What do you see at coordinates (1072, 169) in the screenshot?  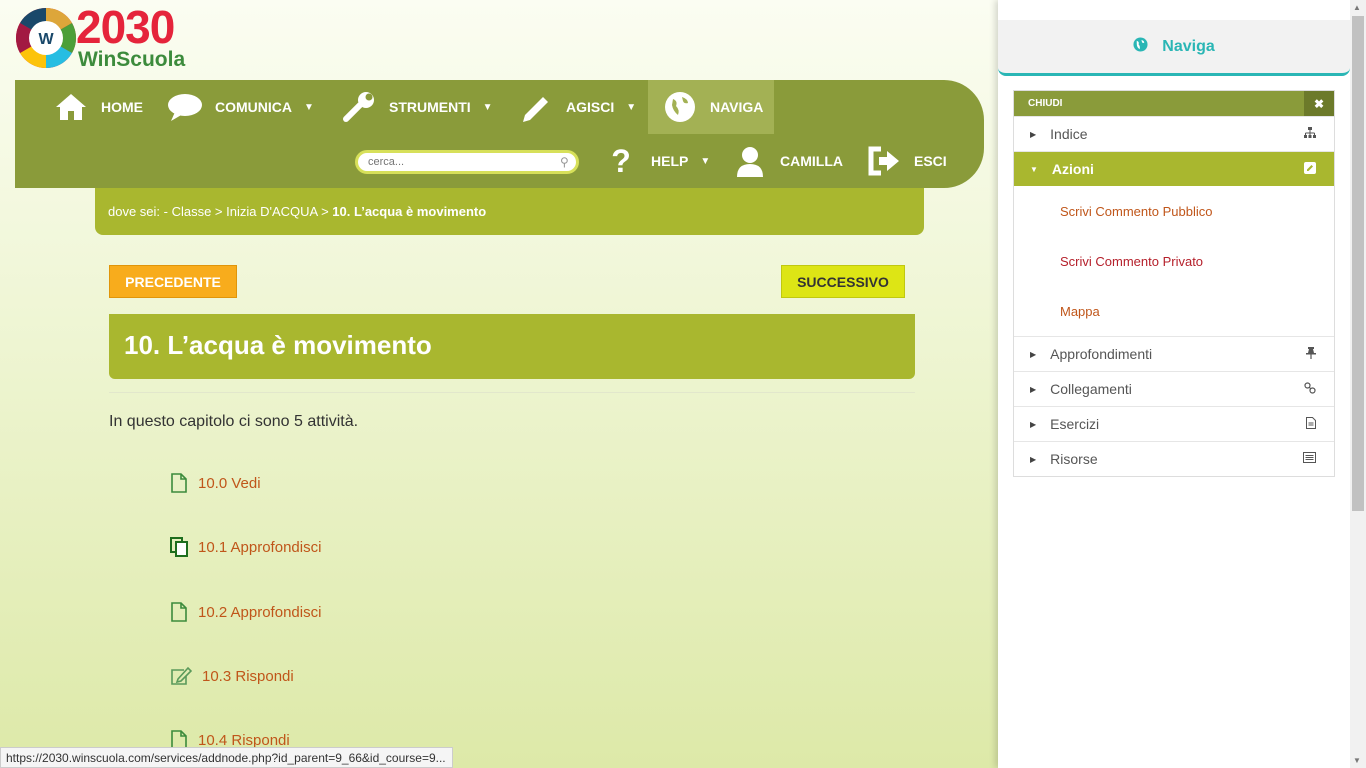 I see `menu-item-label: Azioni` at bounding box center [1072, 169].